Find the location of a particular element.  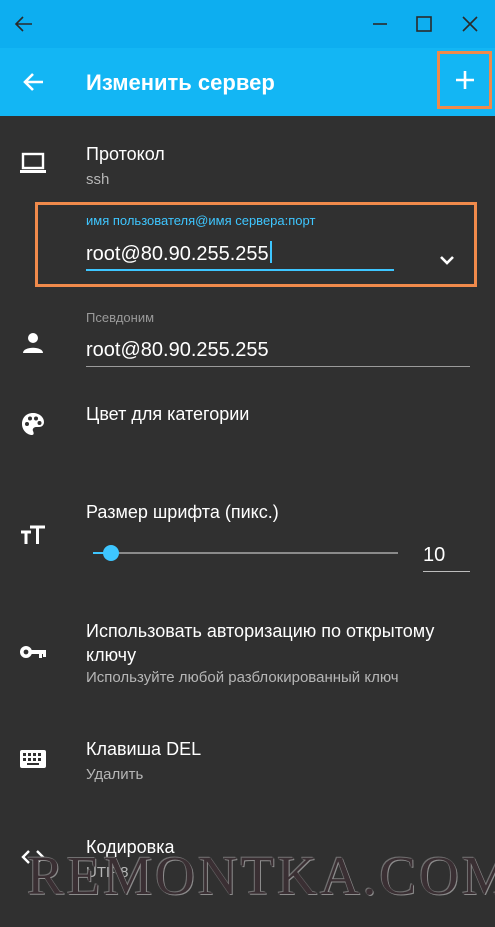

protocol-label: Протокол is located at coordinates (125, 154).